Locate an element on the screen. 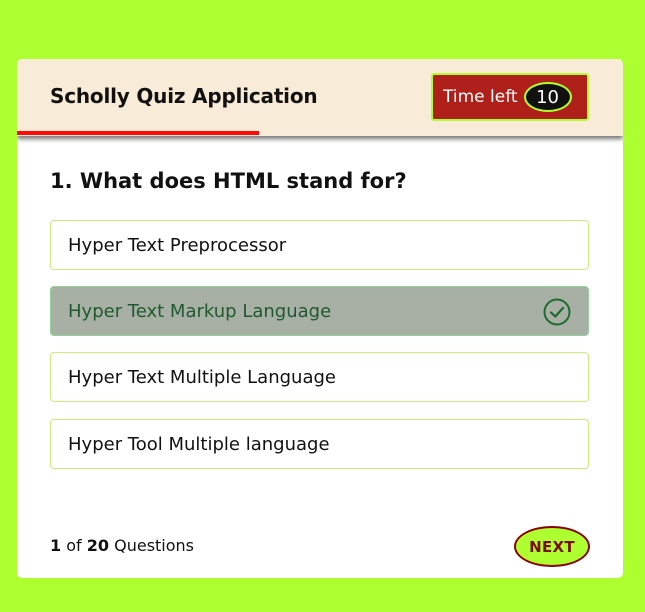 The height and width of the screenshot is (612, 645). quiz-header: Scholly Quiz Application Time left 10 is located at coordinates (320, 97).